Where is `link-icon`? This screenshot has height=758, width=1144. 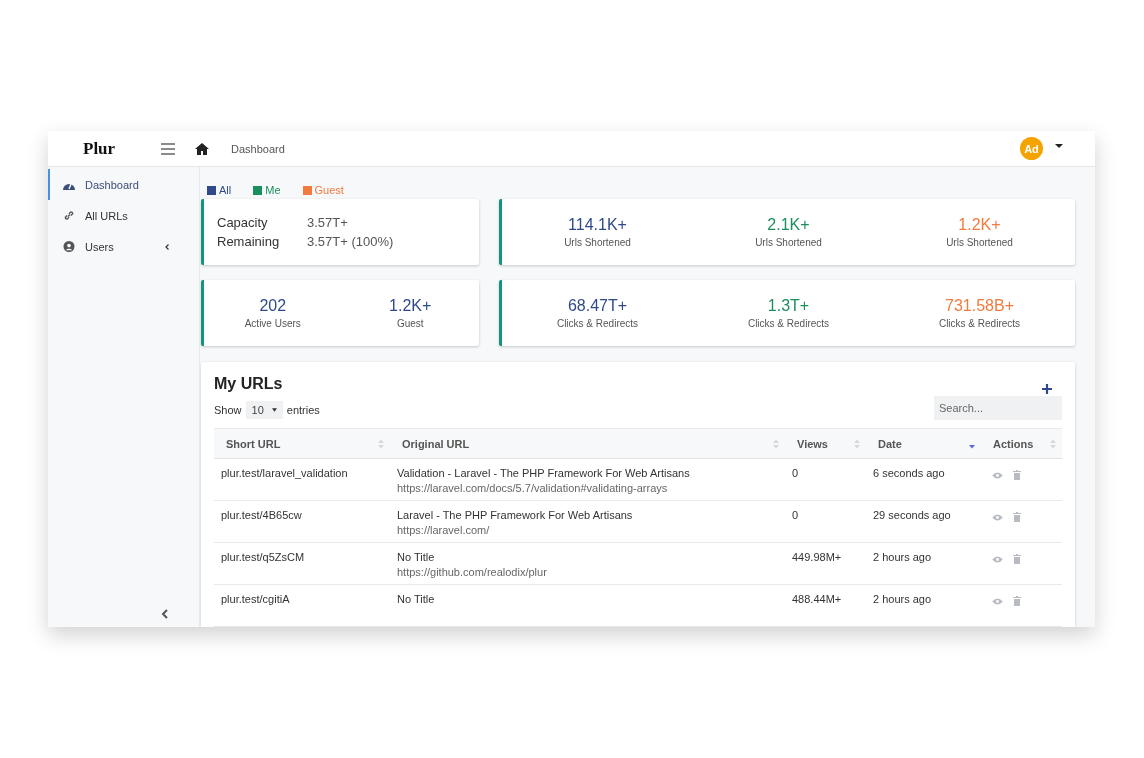 link-icon is located at coordinates (69, 215).